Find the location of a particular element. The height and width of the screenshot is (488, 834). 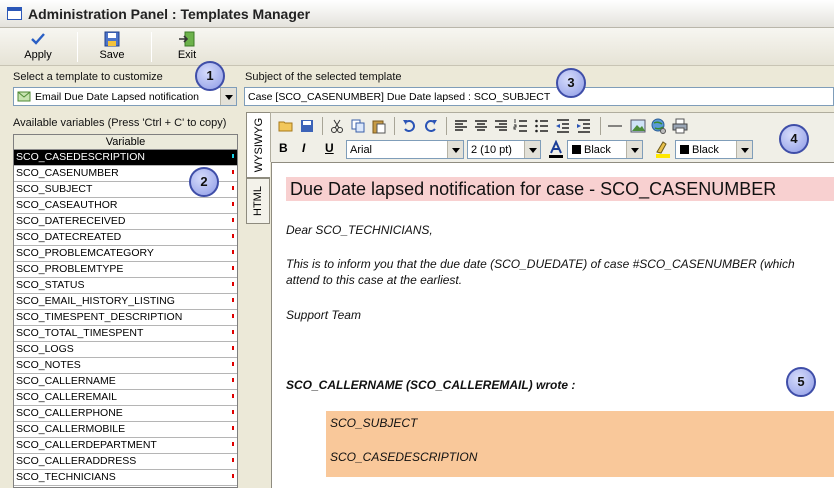

print-button is located at coordinates (680, 126).